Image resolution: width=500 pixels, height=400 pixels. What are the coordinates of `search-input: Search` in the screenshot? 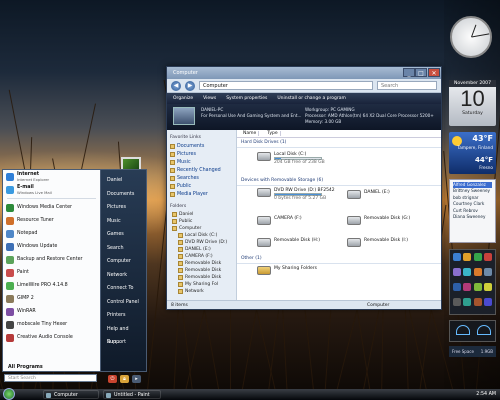 It's located at (407, 85).